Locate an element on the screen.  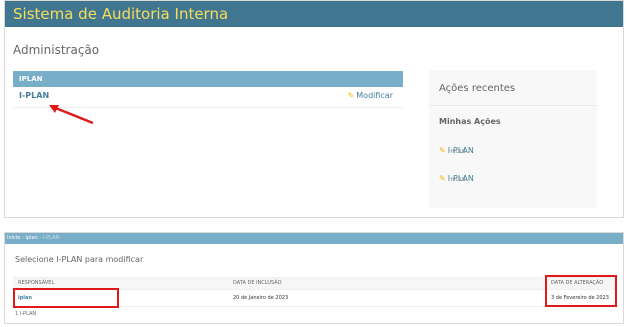
breadcrumb-app: Iplan is located at coordinates (31, 238).